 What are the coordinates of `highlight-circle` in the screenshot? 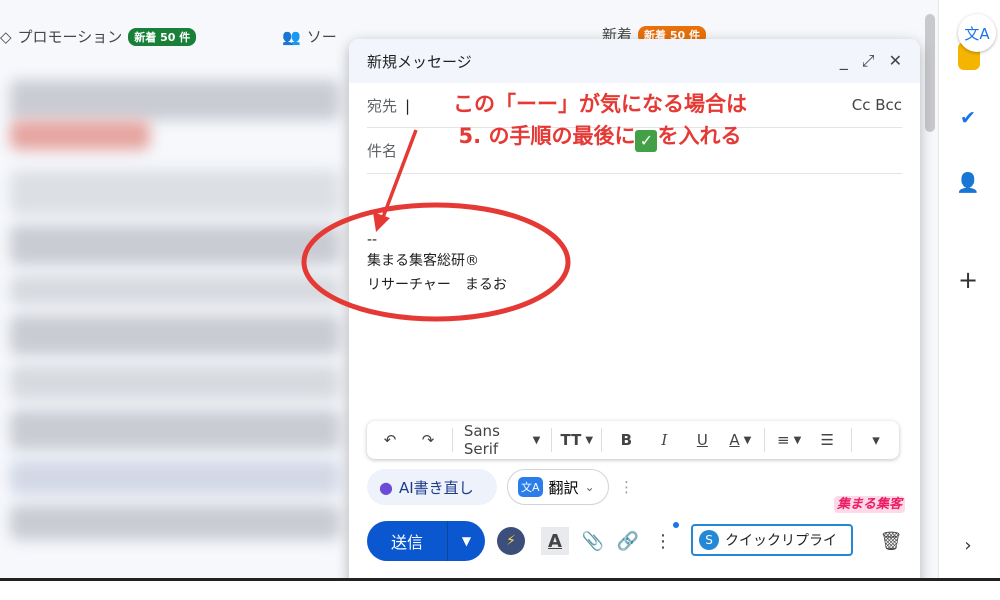 It's located at (436, 262).